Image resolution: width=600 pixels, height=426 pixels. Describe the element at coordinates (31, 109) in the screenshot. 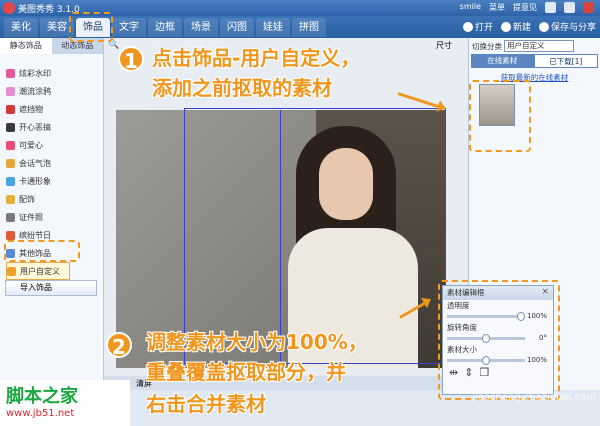

I see `category-label: 遮挡物` at that location.